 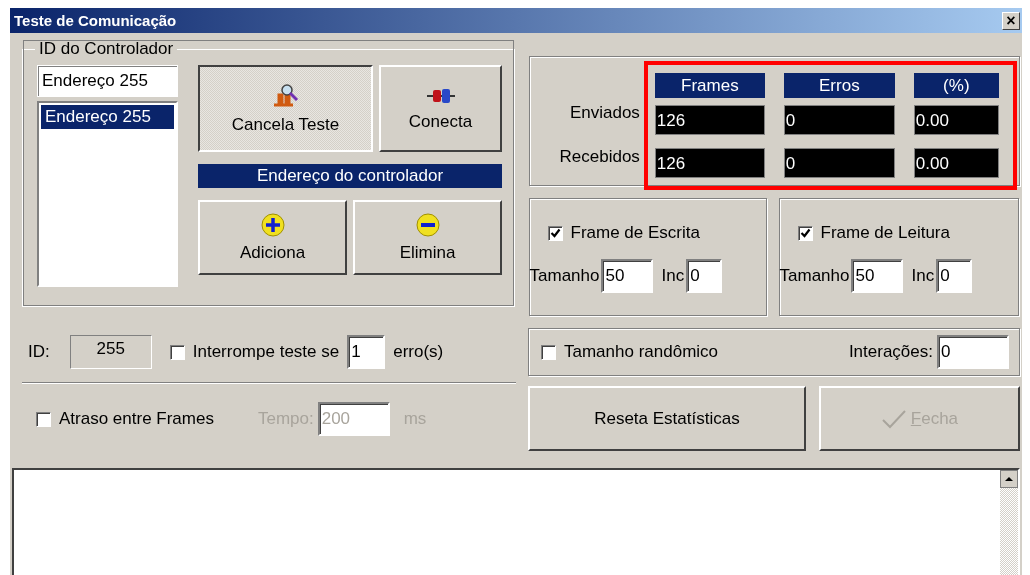 I want to click on scroll-bar, so click(x=1009, y=522).